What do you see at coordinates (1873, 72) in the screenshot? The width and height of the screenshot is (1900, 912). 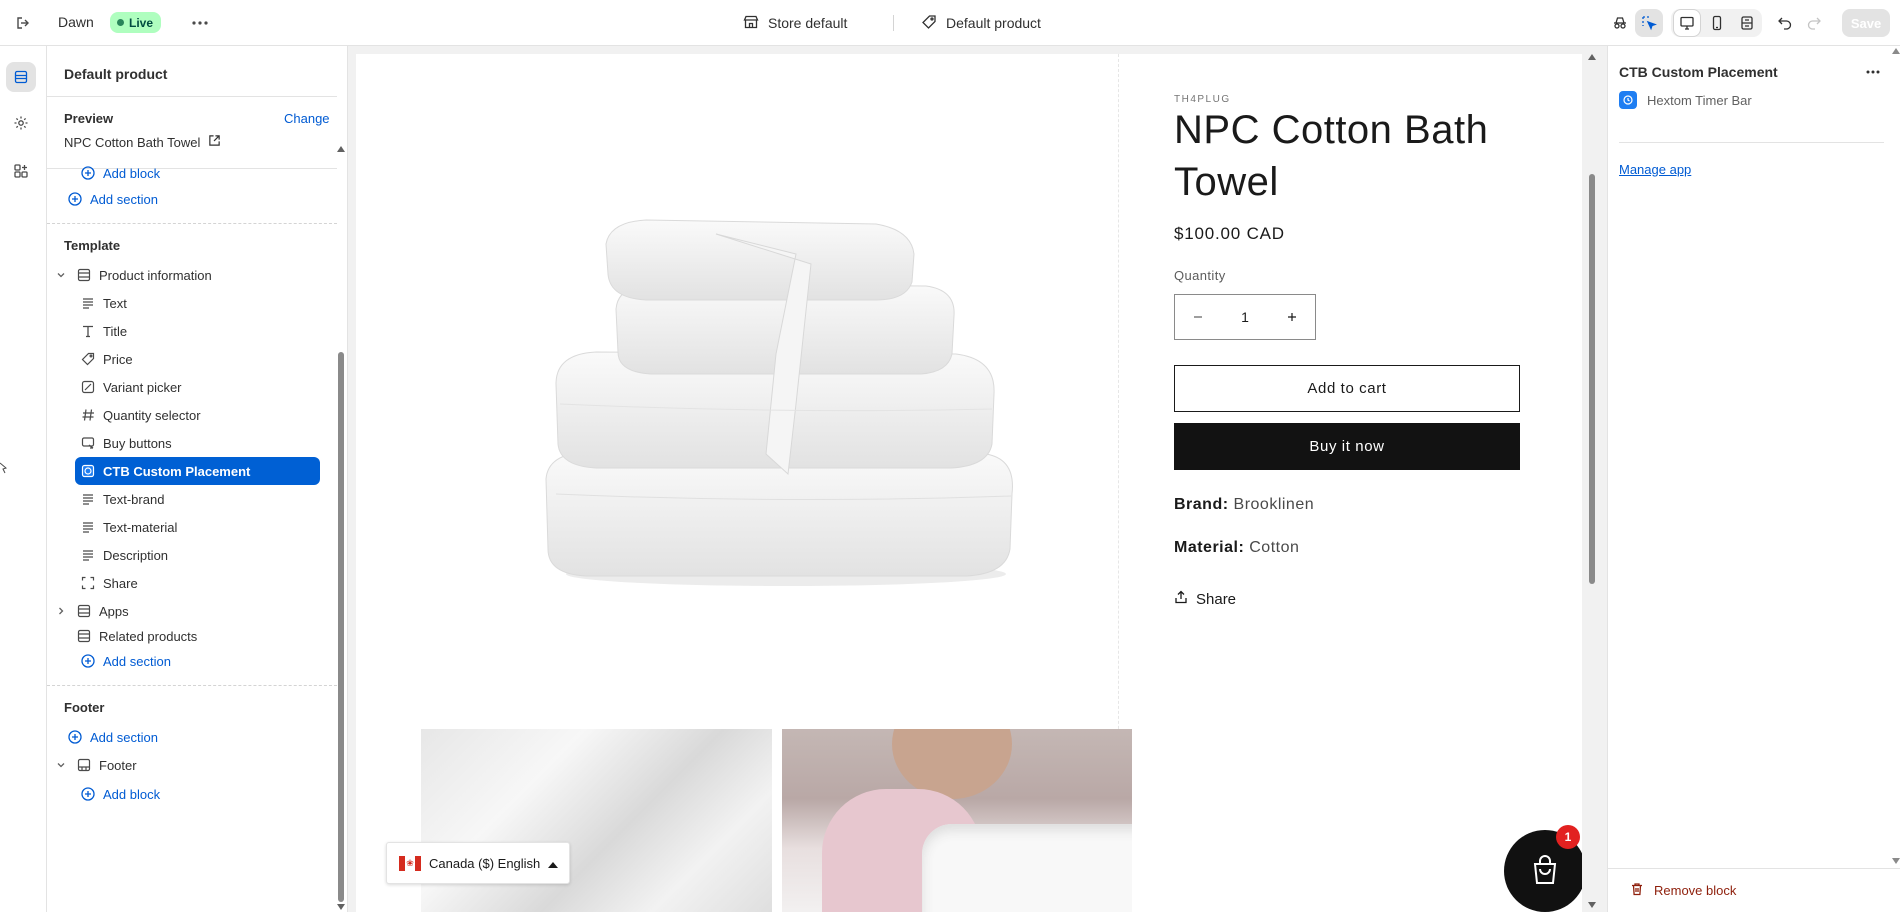 I see `panel-more-button` at bounding box center [1873, 72].